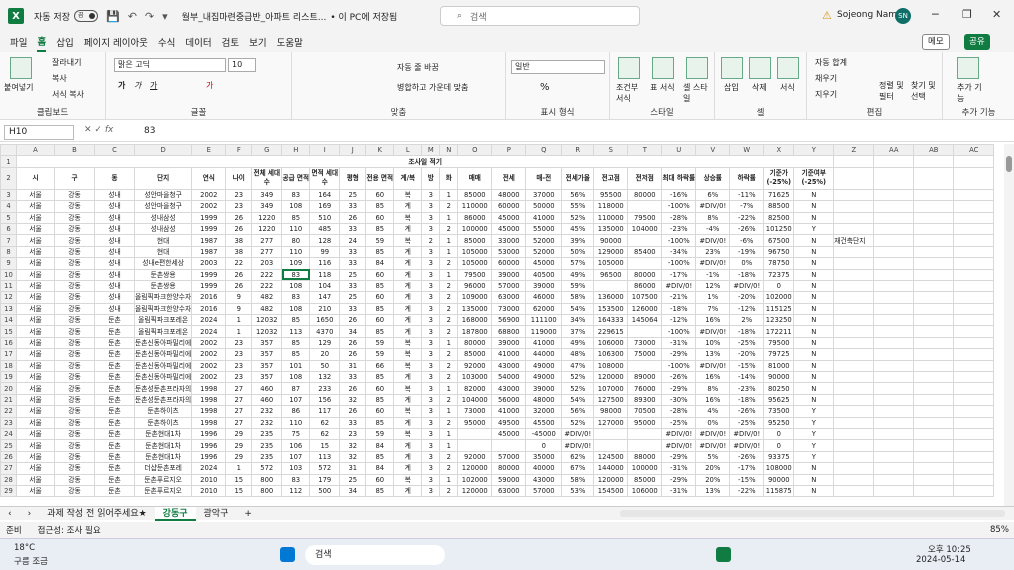 This screenshot has width=1014, height=570. I want to click on cell: 둔촌푸르지오, so click(163, 479).